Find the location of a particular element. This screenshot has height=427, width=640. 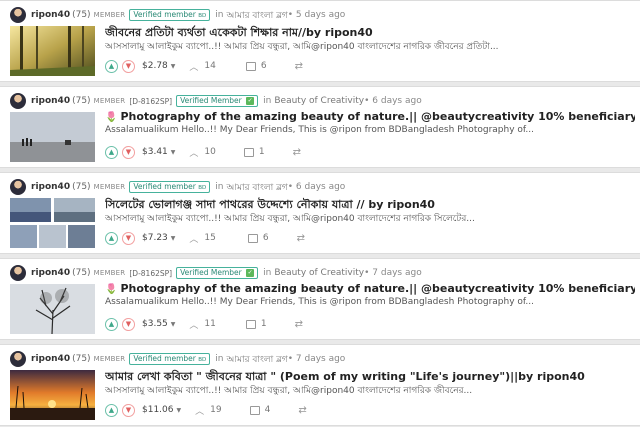

voters-button: ︿ 10 is located at coordinates (202, 152).